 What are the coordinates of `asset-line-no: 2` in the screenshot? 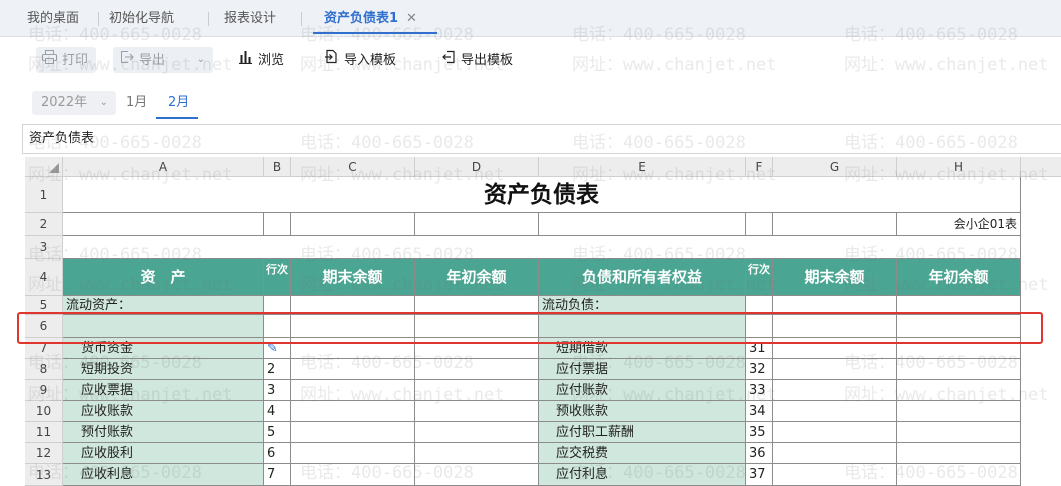 It's located at (277, 369).